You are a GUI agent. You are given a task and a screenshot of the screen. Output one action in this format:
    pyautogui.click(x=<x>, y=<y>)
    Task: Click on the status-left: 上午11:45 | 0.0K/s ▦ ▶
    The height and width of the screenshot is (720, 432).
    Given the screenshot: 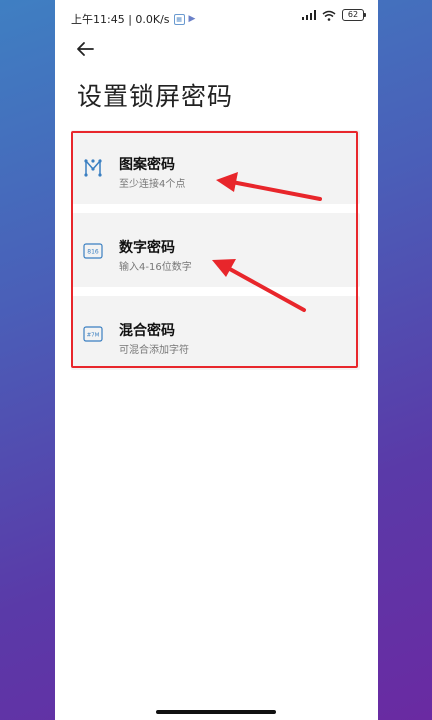 What is the action you would take?
    pyautogui.click(x=133, y=19)
    